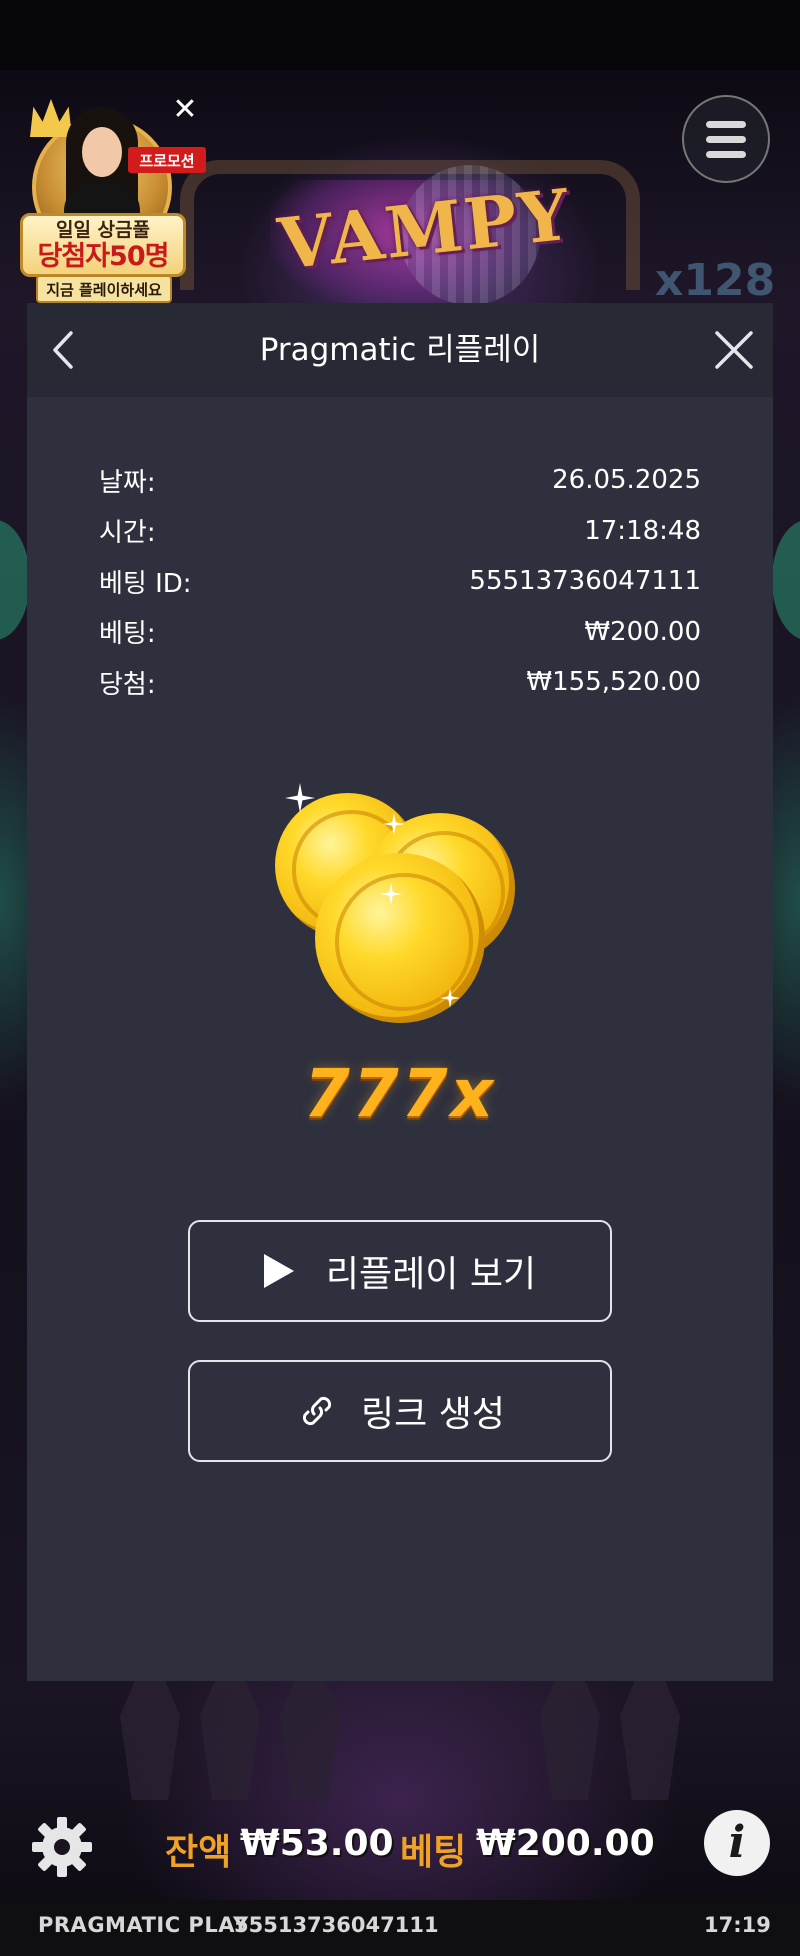 The image size is (800, 1956). I want to click on bet-id-label: 베팅 ID:, so click(145, 583).